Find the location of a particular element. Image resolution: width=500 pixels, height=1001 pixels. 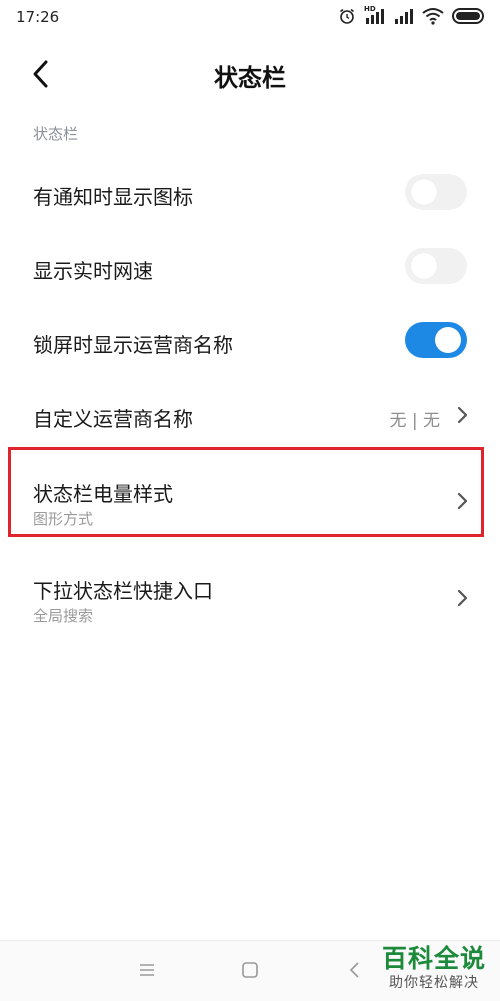

battery-icon is located at coordinates (468, 16).